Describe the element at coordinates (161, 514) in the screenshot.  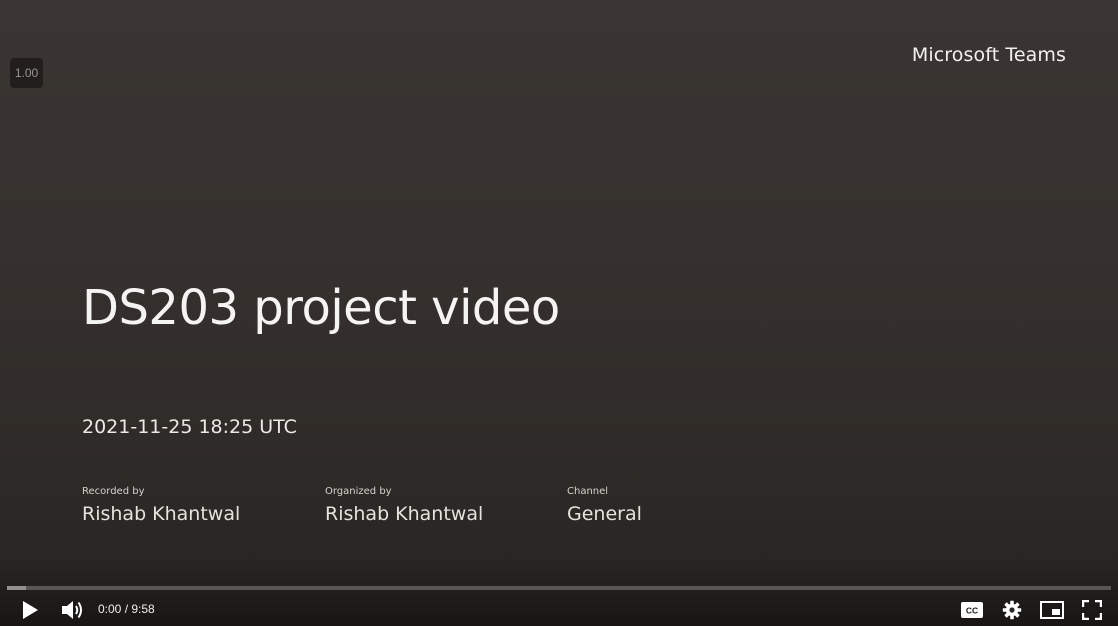
I see `recorded-by-value: Rishab Khantwal` at that location.